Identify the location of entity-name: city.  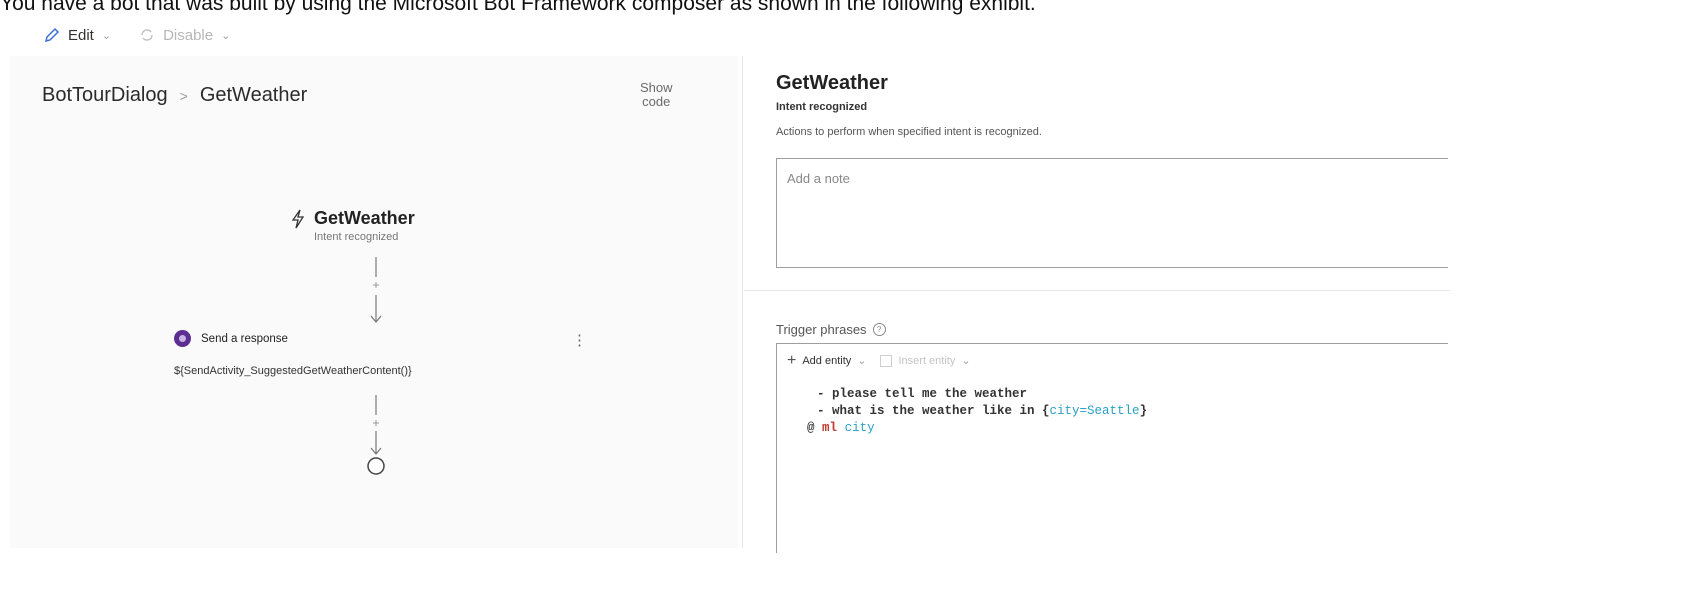
(859, 428).